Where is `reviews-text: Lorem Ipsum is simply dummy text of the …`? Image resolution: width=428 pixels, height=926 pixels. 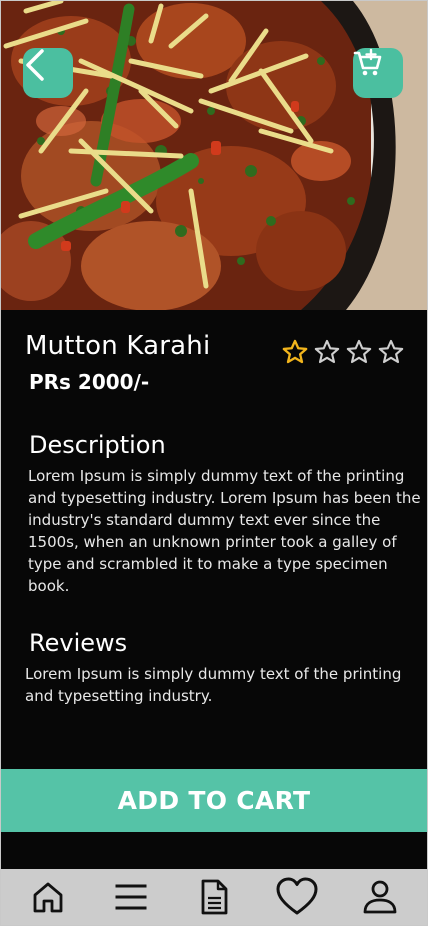
reviews-text: Lorem Ipsum is simply dummy text of the … is located at coordinates (213, 685).